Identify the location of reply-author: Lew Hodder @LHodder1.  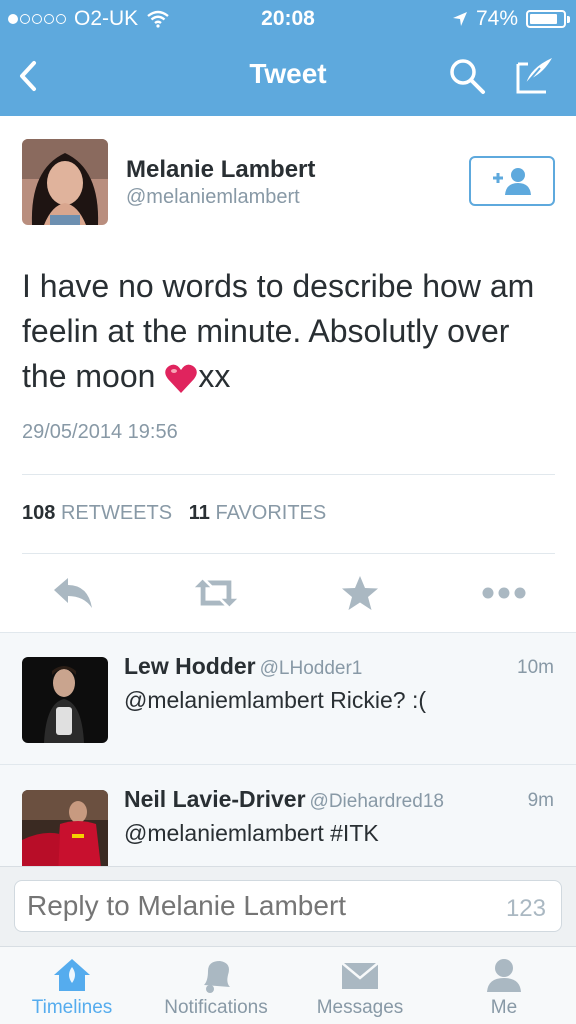
(243, 666).